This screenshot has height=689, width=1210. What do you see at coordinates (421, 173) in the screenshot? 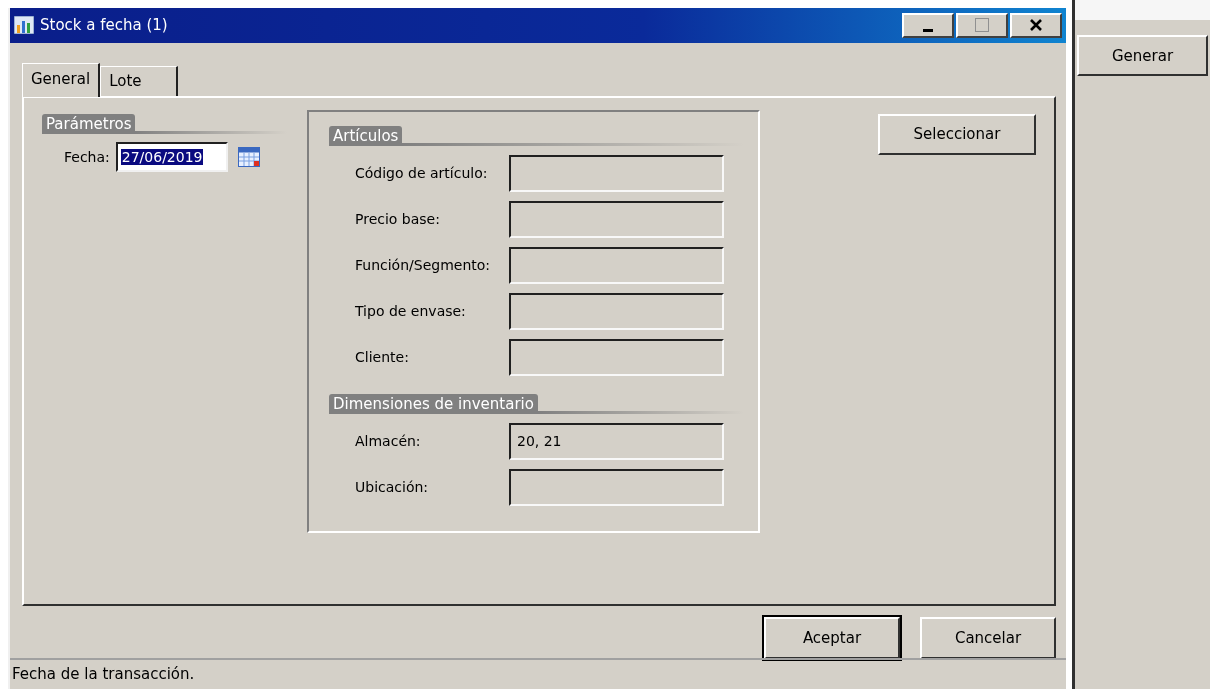
I see `field-label: Código de artículo:` at bounding box center [421, 173].